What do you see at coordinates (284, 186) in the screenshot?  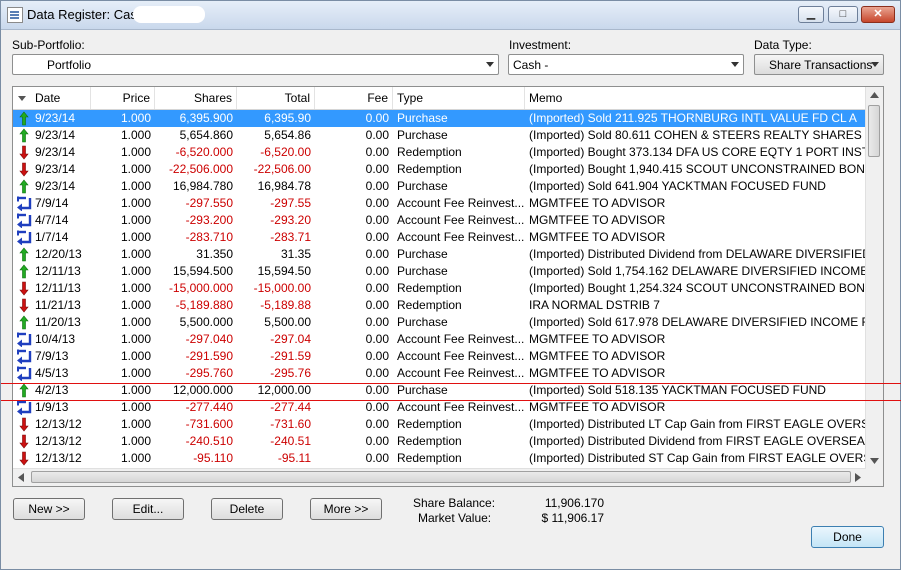 I see `cell-total: 16,984.78` at bounding box center [284, 186].